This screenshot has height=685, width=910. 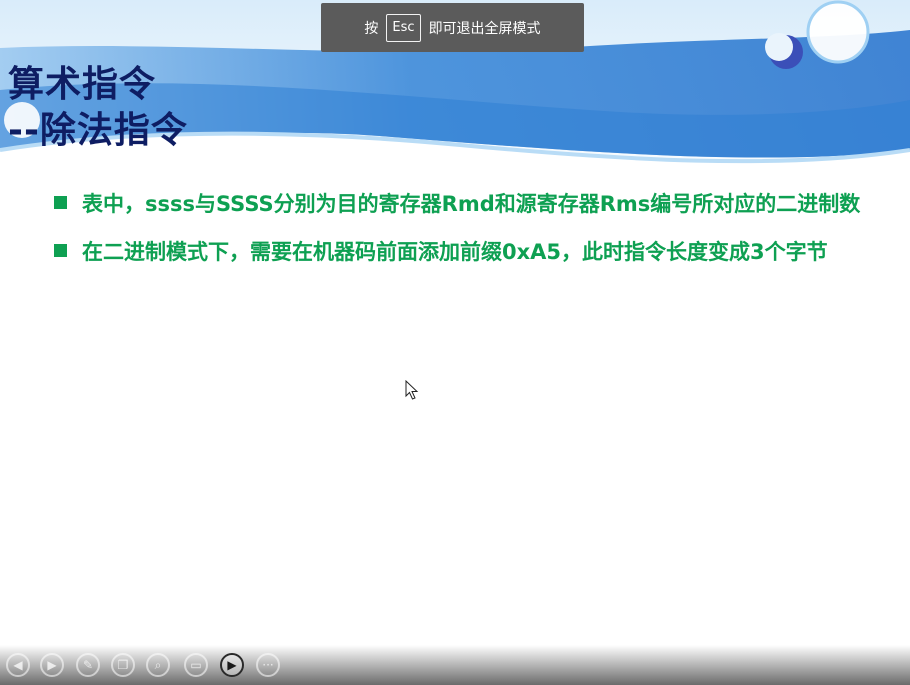 What do you see at coordinates (232, 665) in the screenshot?
I see `video-camera-icon: ▶` at bounding box center [232, 665].